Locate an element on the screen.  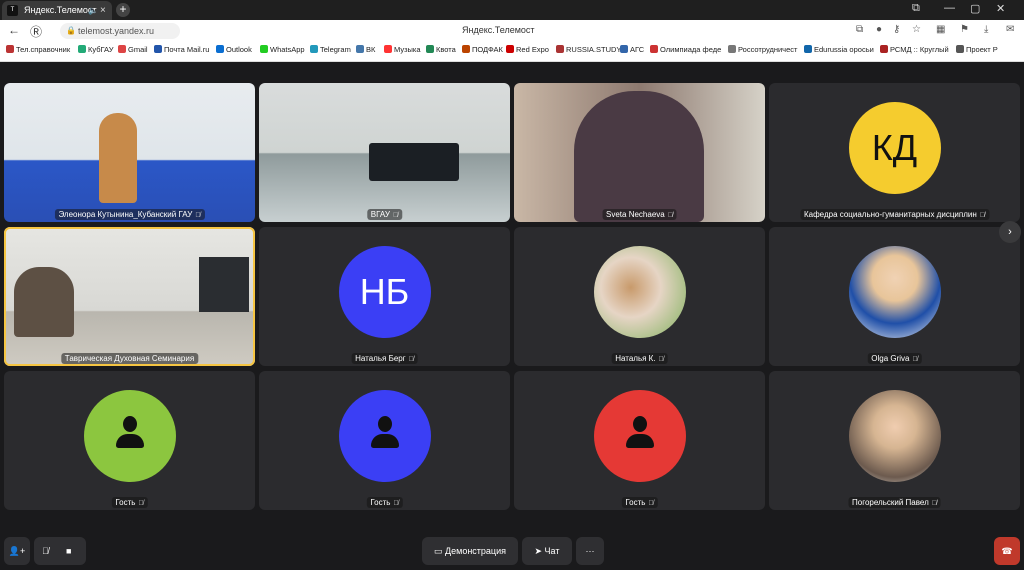
participant-tile: Наталья К. 🎙̸ is located at coordinates (639, 296).